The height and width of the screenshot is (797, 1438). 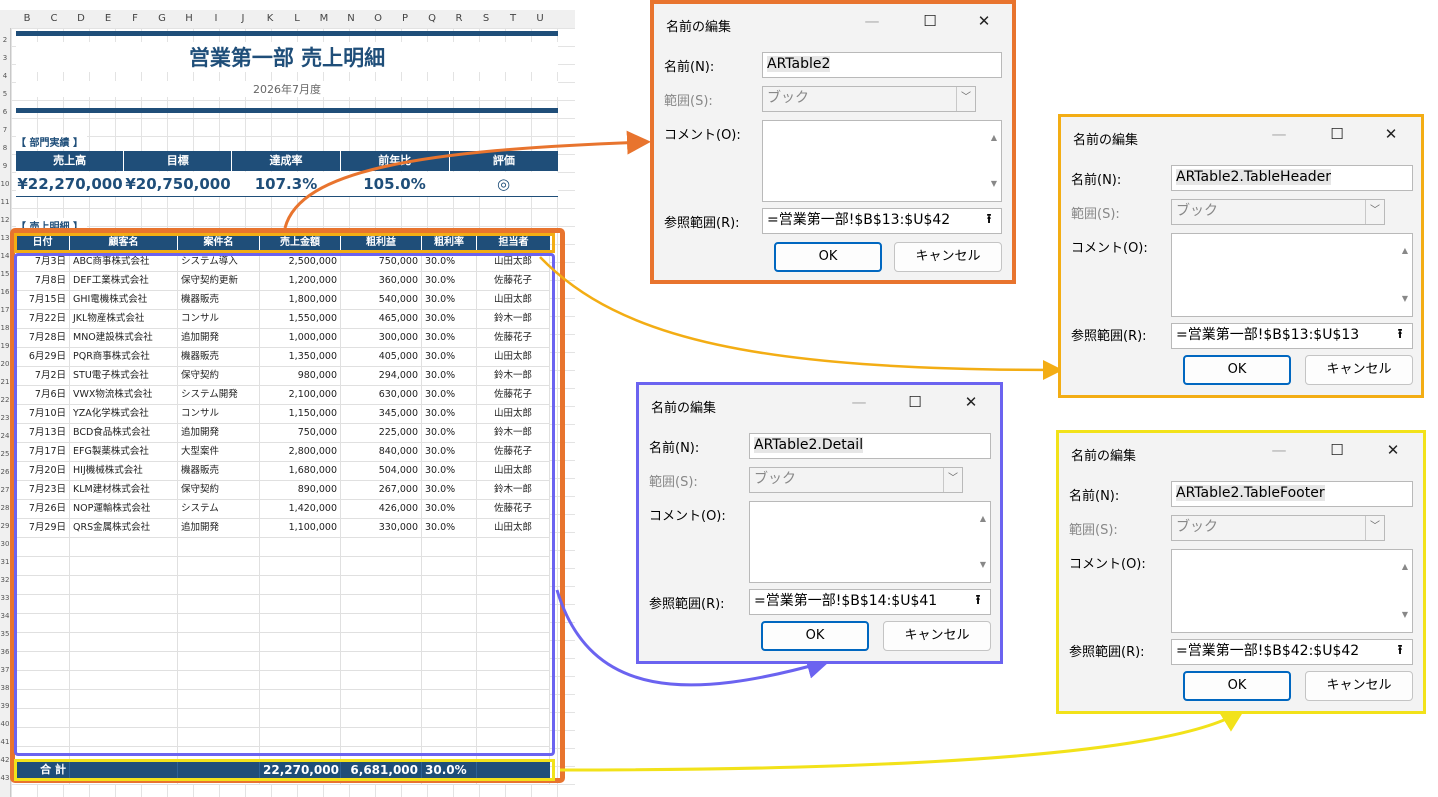 I want to click on ref-input: =営業第一部!$B$13:$U$42 ⭱, so click(x=882, y=221).